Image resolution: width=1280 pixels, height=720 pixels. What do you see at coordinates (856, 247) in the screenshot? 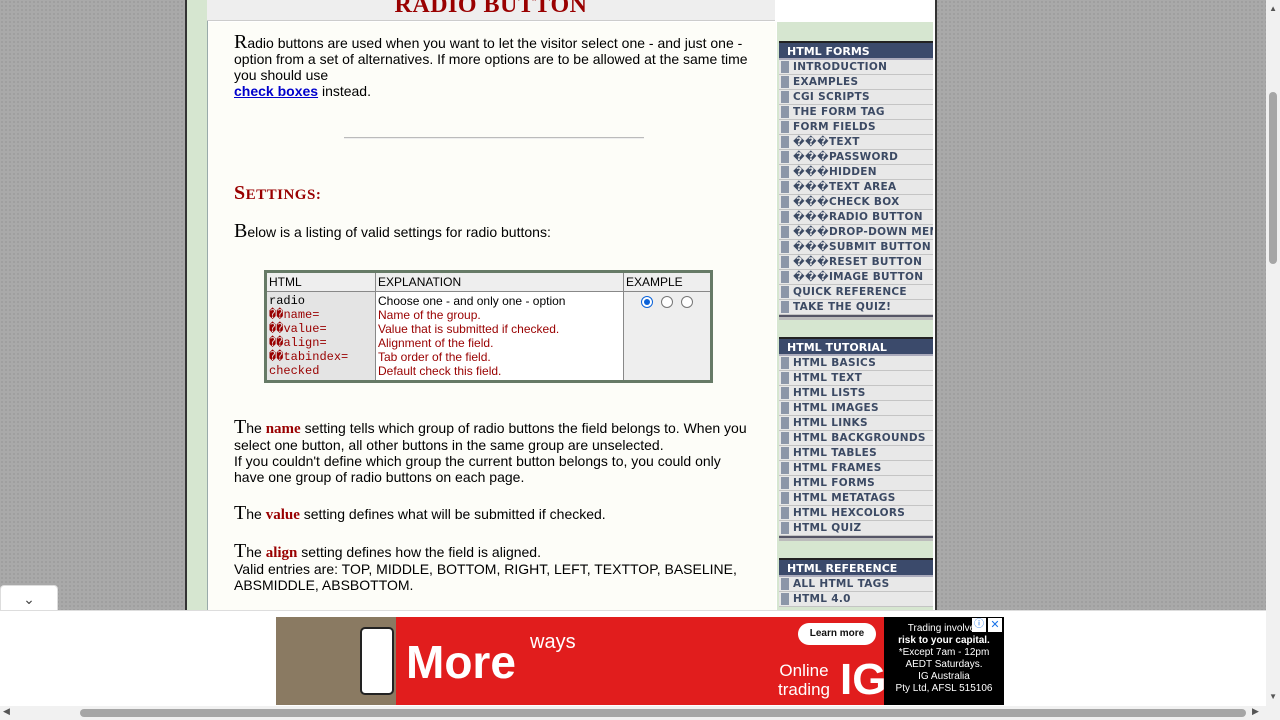
I see `sidebar-item-forms: ���SUBMIT BUTTON` at bounding box center [856, 247].